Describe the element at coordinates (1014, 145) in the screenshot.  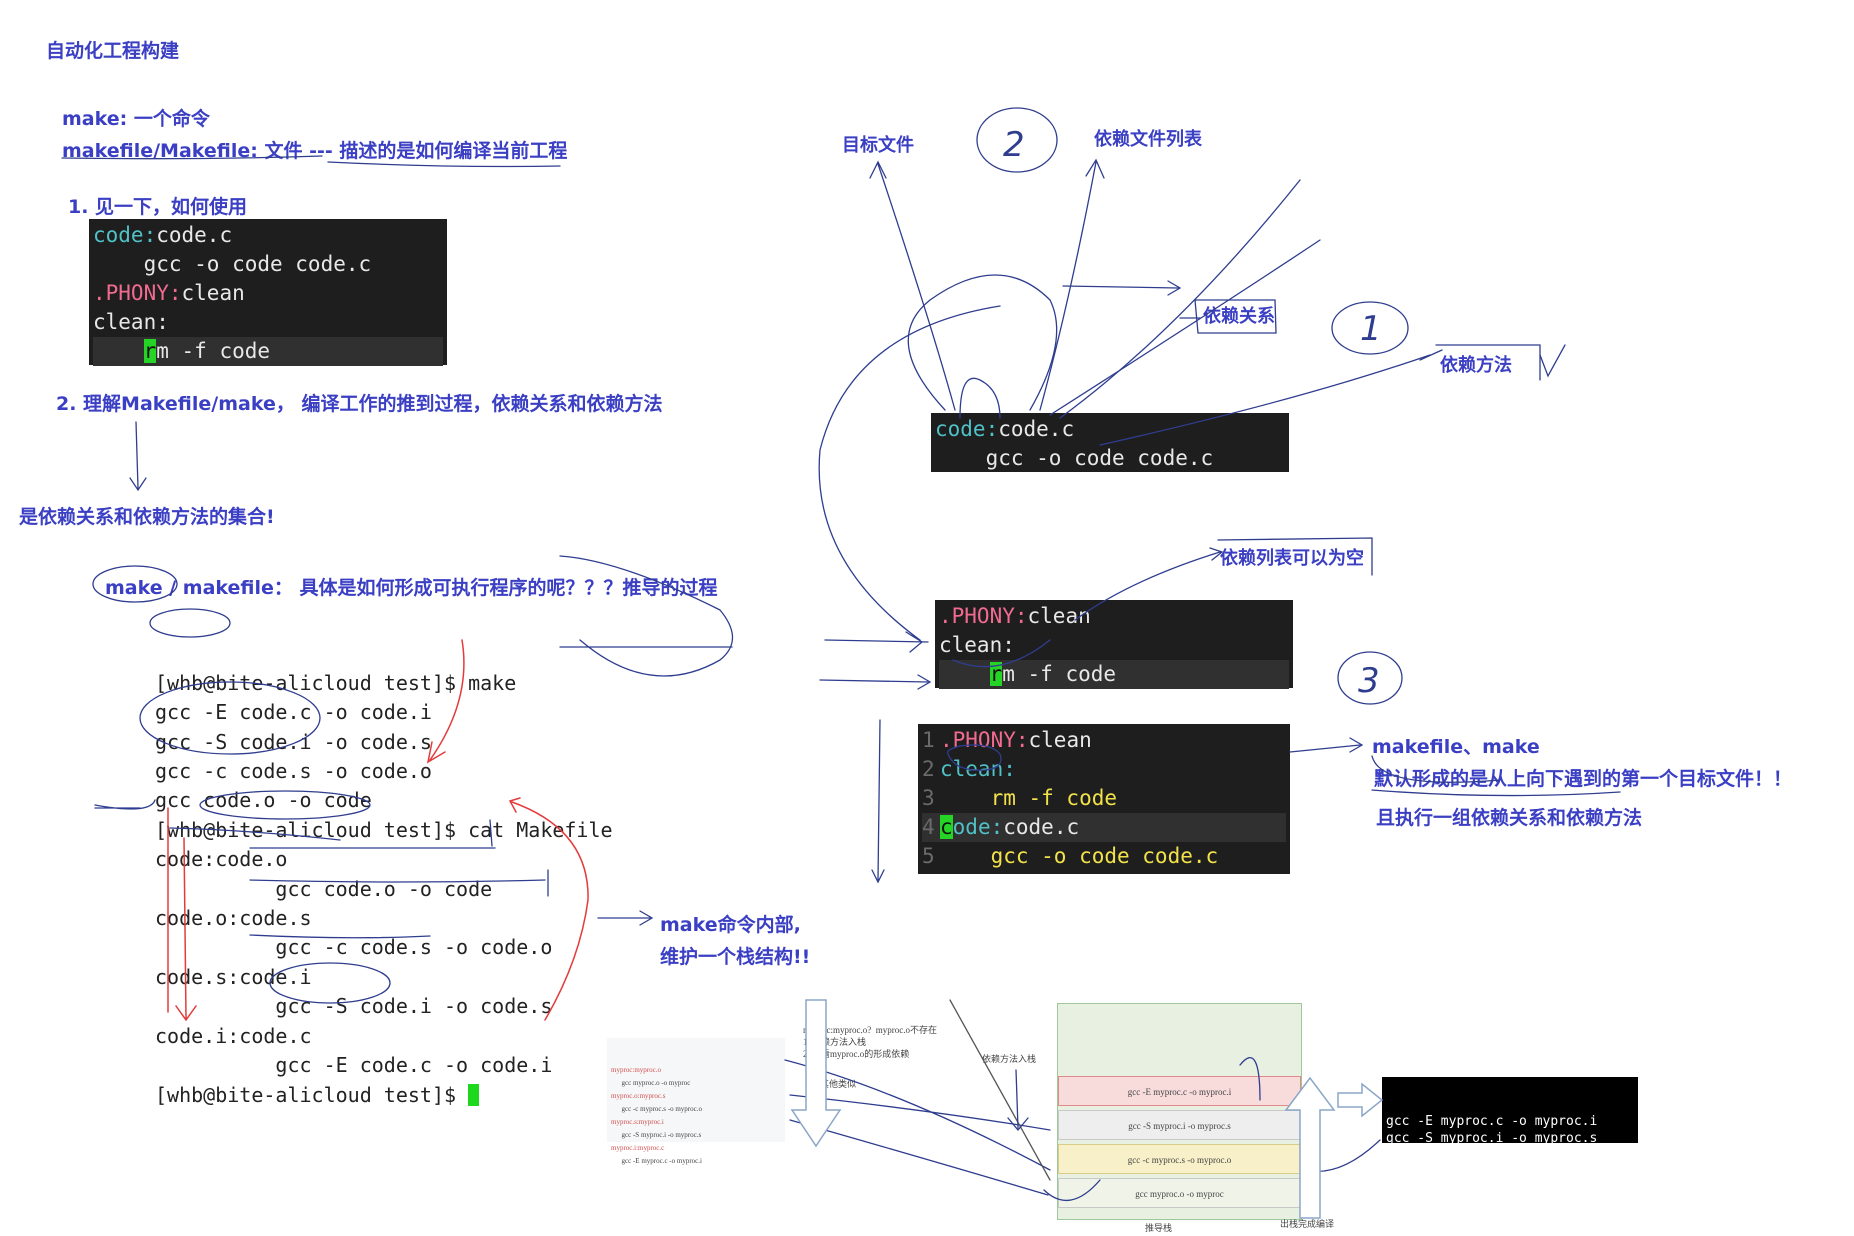
I see `circle-2-label: 2` at that location.